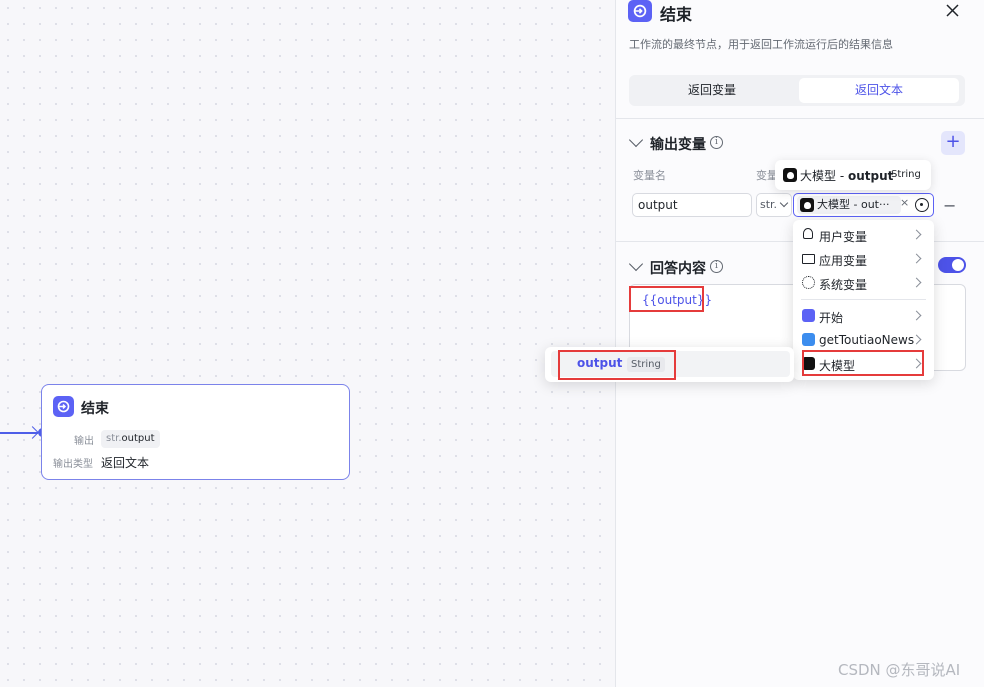 The height and width of the screenshot is (687, 984). I want to click on col-variable-name: 变量名, so click(649, 175).